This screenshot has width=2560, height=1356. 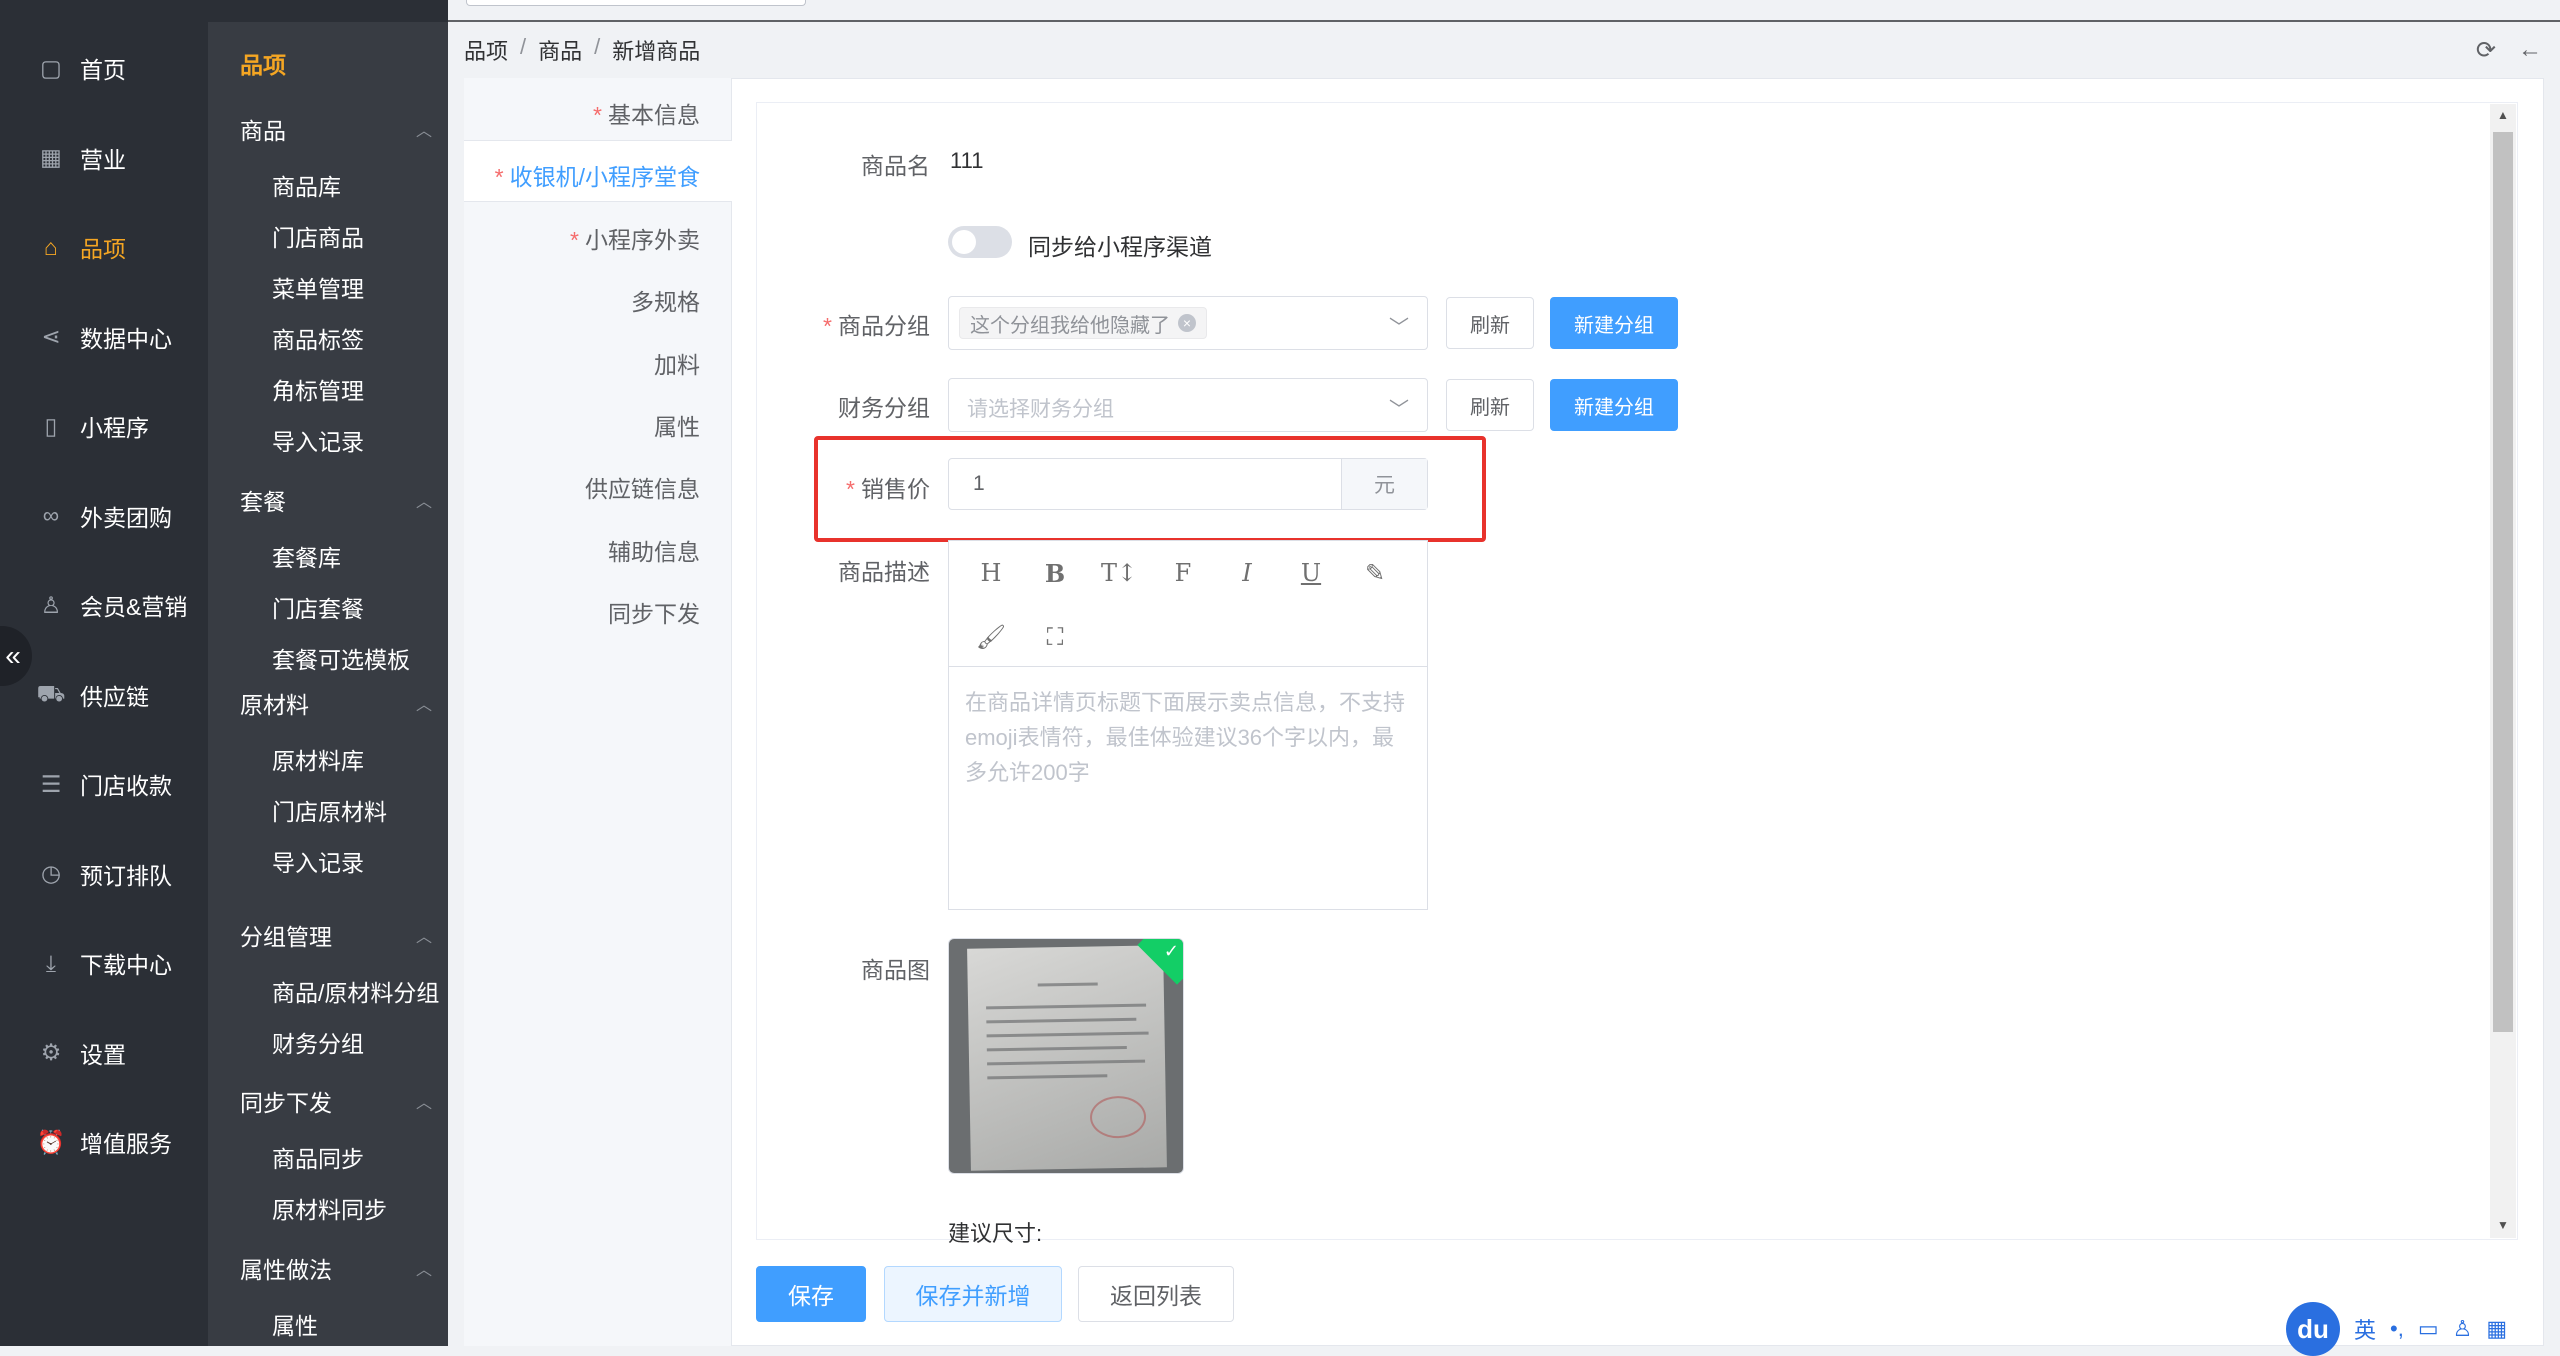 I want to click on nav-group-header: 同步下发 ︿, so click(x=336, y=1101).